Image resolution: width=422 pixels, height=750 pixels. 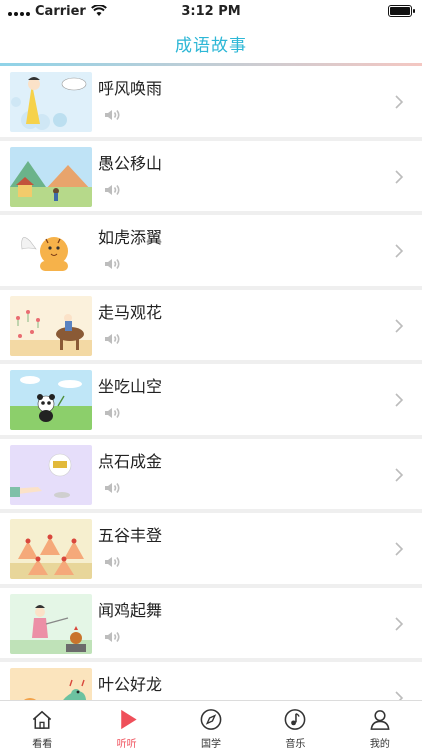 What do you see at coordinates (380, 720) in the screenshot?
I see `person-icon` at bounding box center [380, 720].